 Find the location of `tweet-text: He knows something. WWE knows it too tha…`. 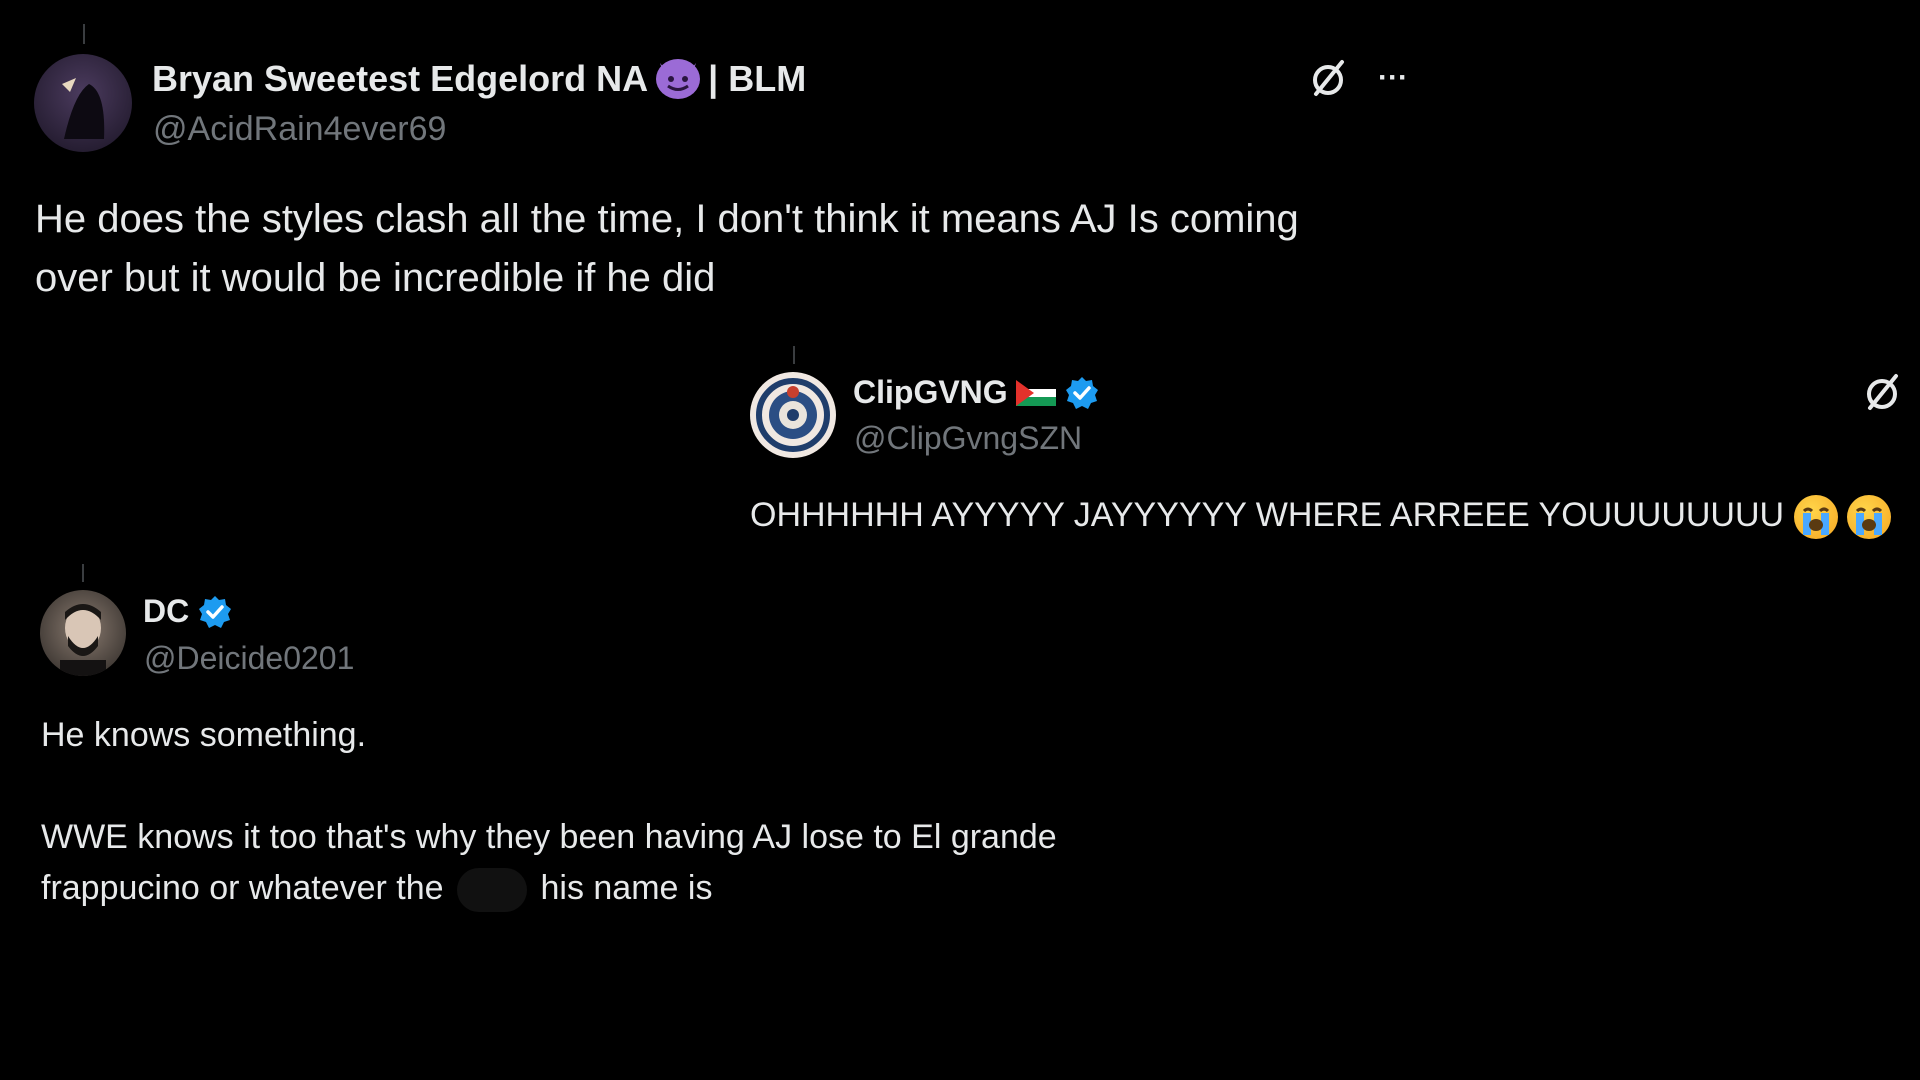

tweet-text: He knows something. WWE knows it too tha… is located at coordinates (641, 812).